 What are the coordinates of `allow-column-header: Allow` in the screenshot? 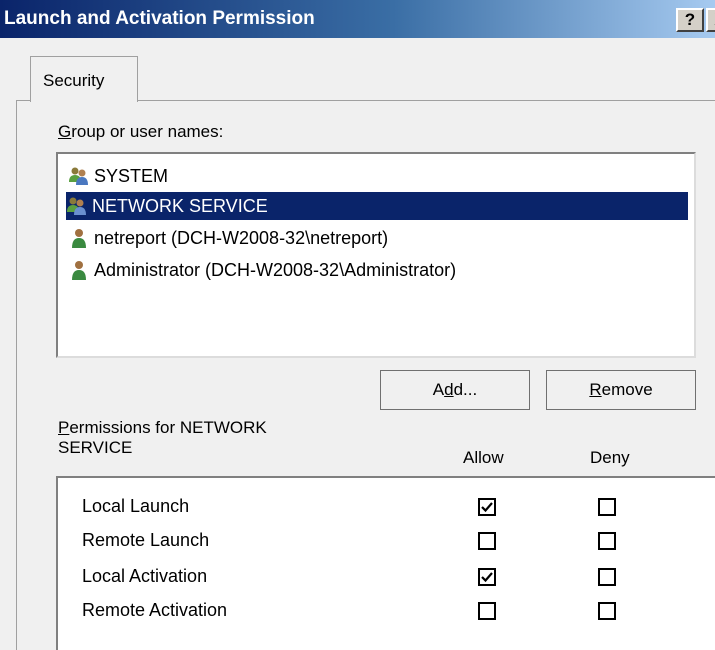 It's located at (483, 457).